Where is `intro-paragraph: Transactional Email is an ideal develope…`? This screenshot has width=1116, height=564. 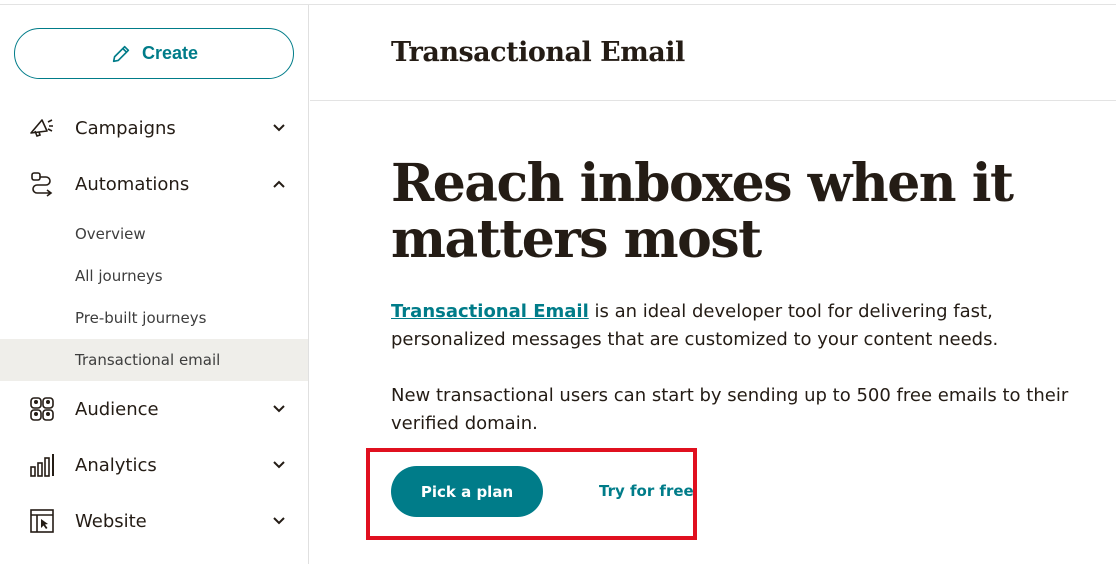
intro-paragraph: Transactional Email is an ideal develope… is located at coordinates (741, 326).